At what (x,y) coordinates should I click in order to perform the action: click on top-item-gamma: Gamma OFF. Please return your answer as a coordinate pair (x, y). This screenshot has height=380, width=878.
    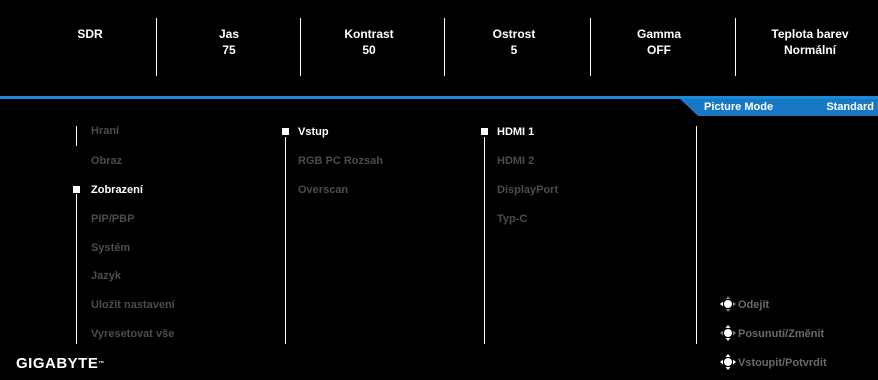
    Looking at the image, I should click on (659, 51).